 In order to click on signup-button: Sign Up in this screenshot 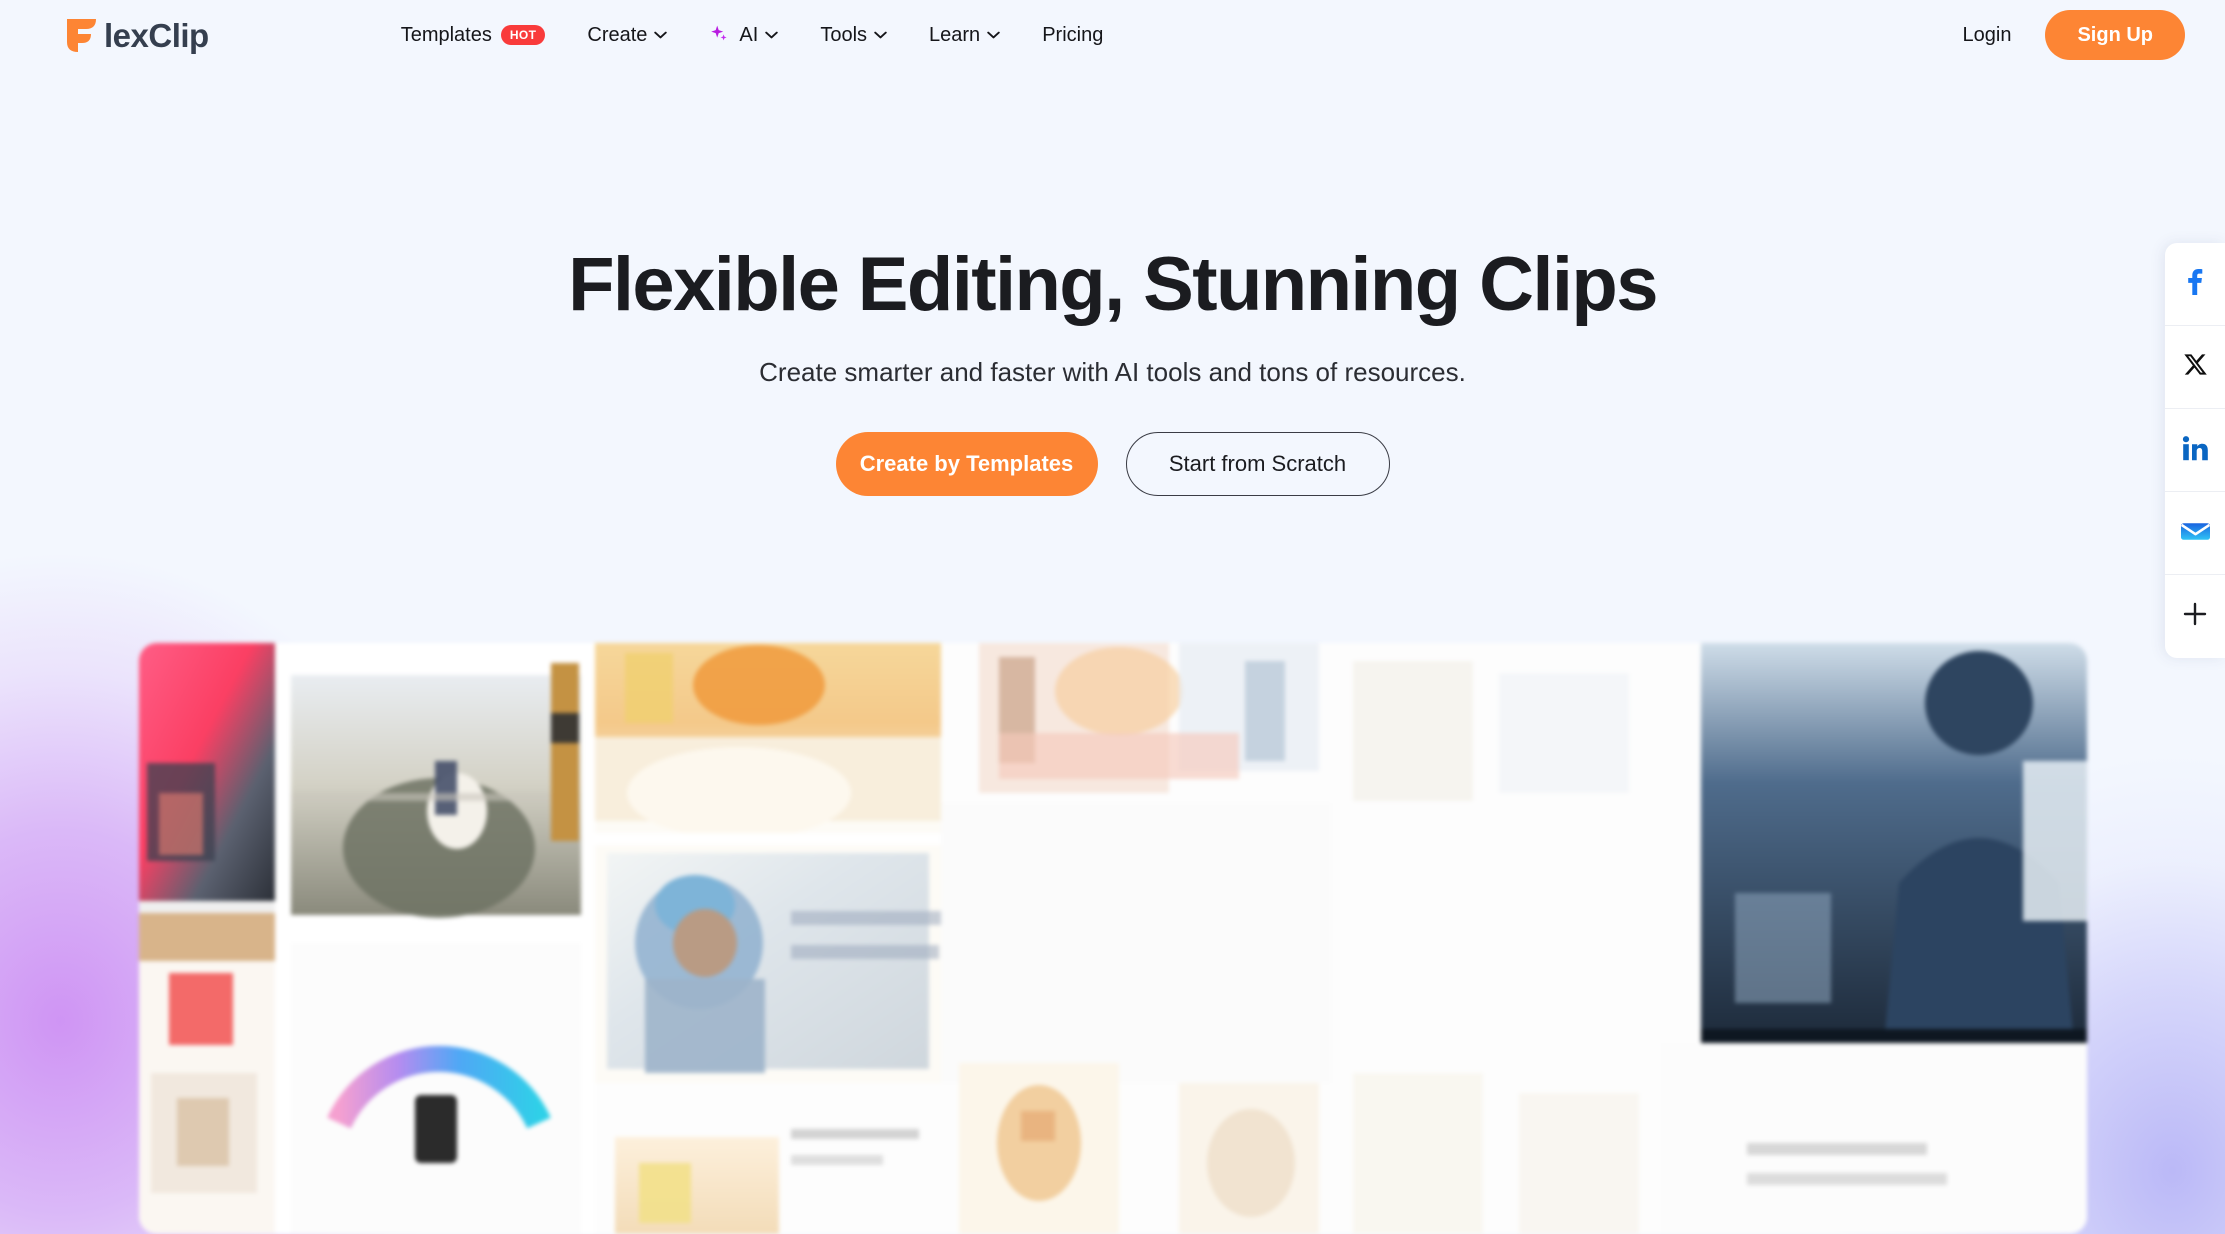, I will do `click(2115, 35)`.